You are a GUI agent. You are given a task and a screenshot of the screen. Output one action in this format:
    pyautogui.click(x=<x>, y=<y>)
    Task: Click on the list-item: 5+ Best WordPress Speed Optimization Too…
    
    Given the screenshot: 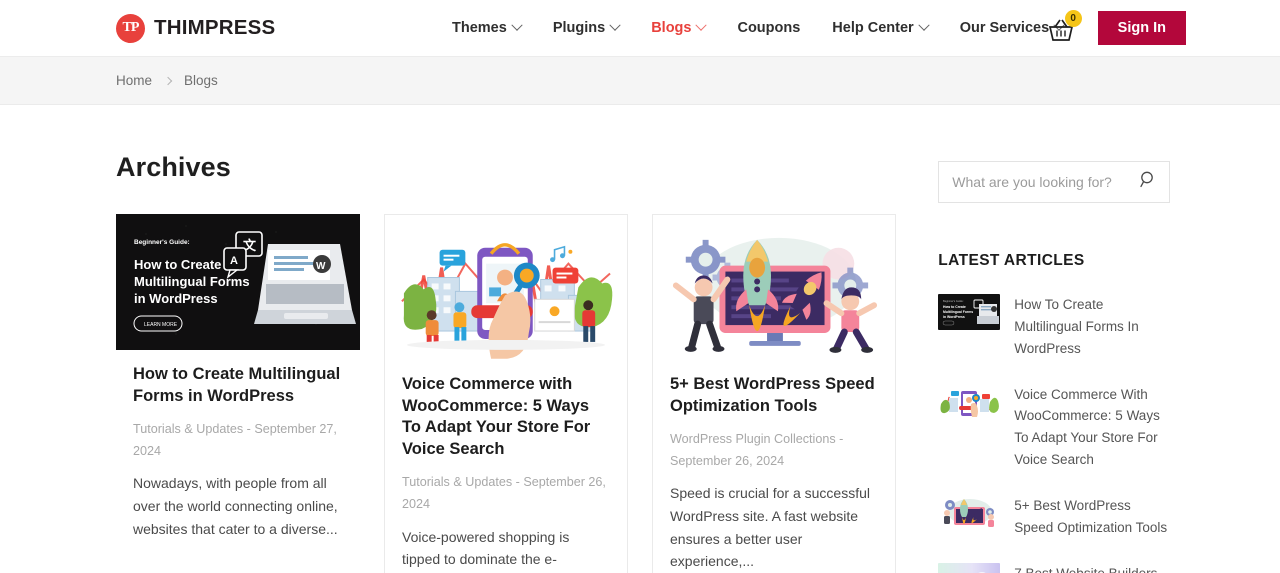 What is the action you would take?
    pyautogui.click(x=1054, y=517)
    